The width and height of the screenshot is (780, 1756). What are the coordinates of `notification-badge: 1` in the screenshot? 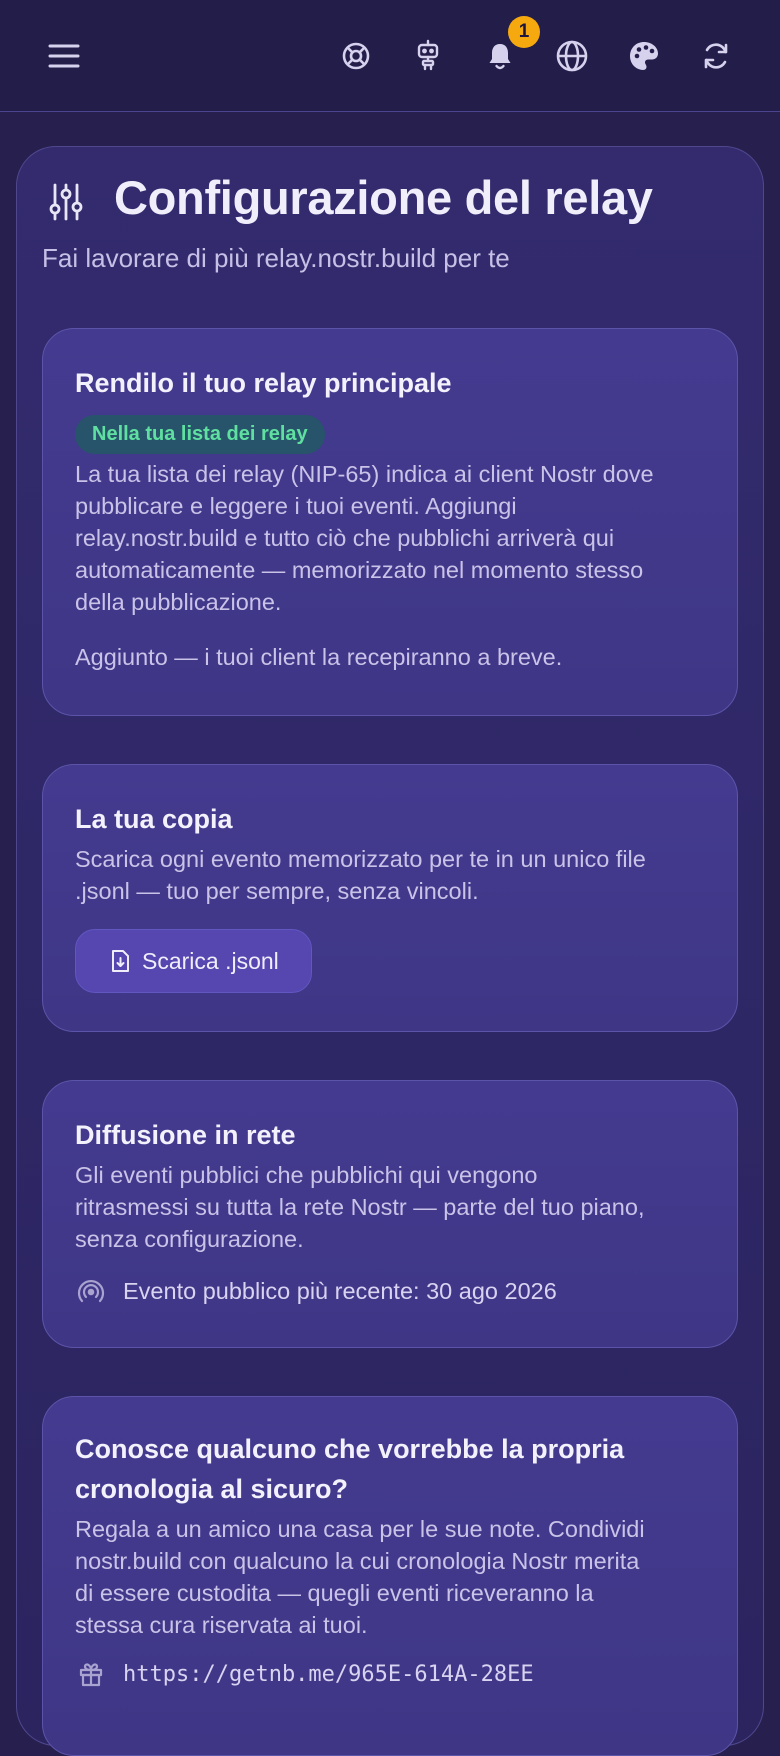 It's located at (524, 32).